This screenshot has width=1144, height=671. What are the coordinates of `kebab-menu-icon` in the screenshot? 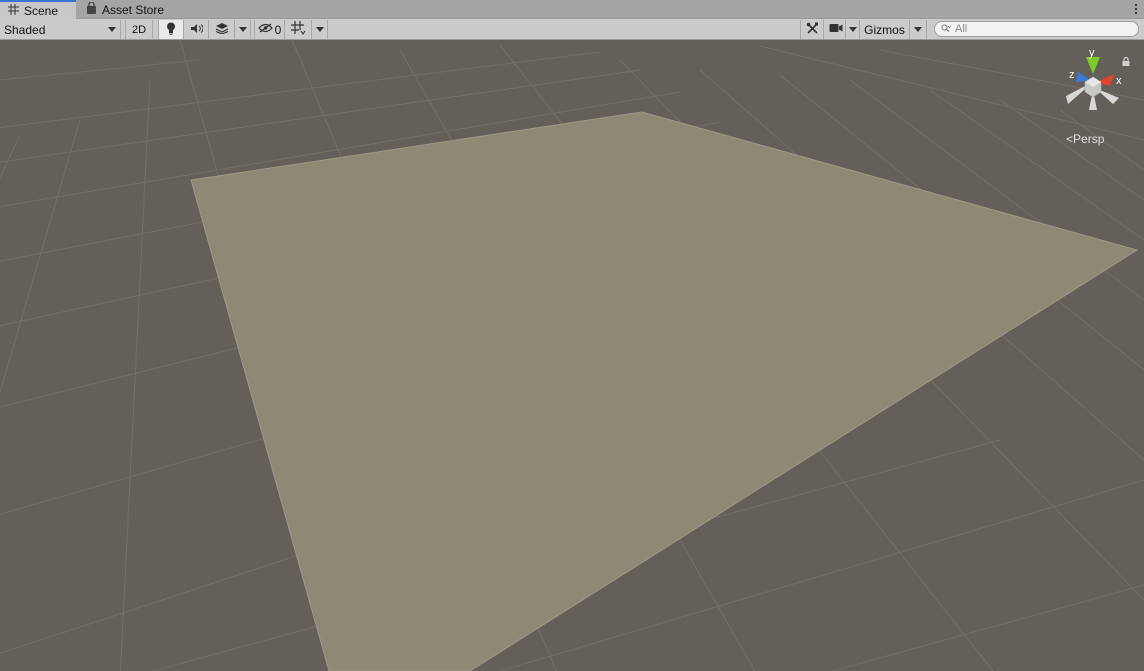 It's located at (1136, 9).